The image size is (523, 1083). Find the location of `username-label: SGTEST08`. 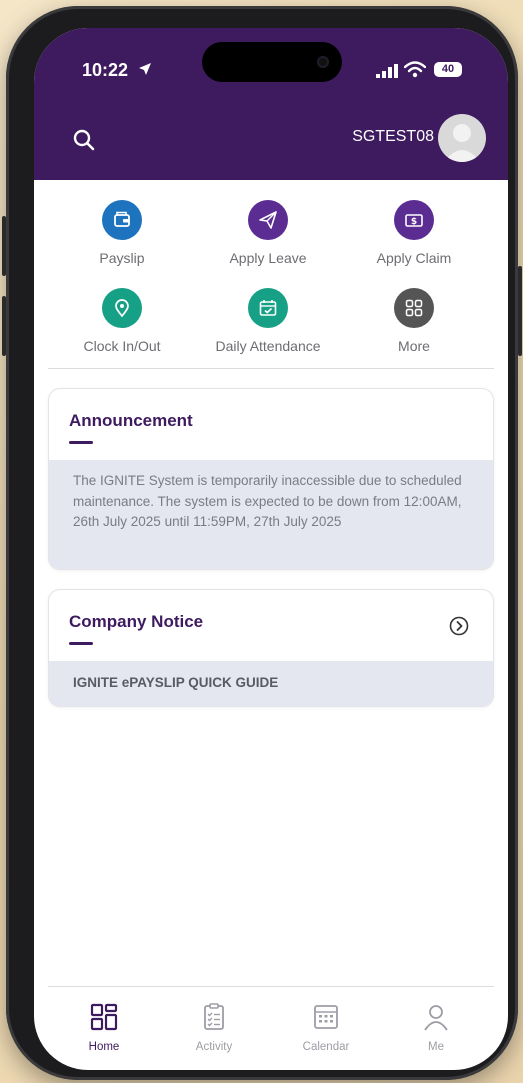

username-label: SGTEST08 is located at coordinates (393, 136).